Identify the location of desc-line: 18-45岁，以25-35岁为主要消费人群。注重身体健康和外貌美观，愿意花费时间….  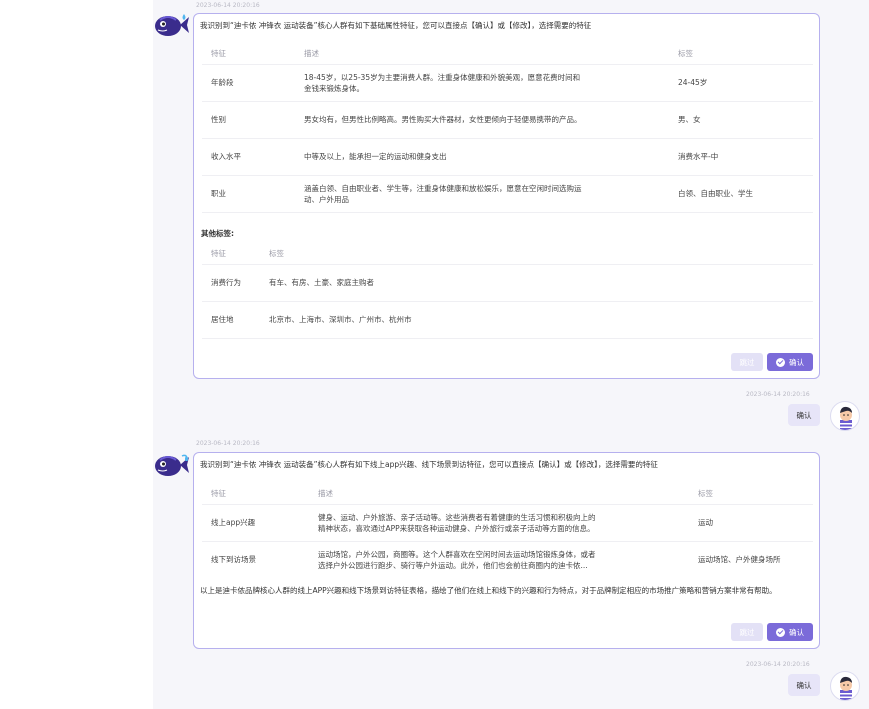
(442, 77).